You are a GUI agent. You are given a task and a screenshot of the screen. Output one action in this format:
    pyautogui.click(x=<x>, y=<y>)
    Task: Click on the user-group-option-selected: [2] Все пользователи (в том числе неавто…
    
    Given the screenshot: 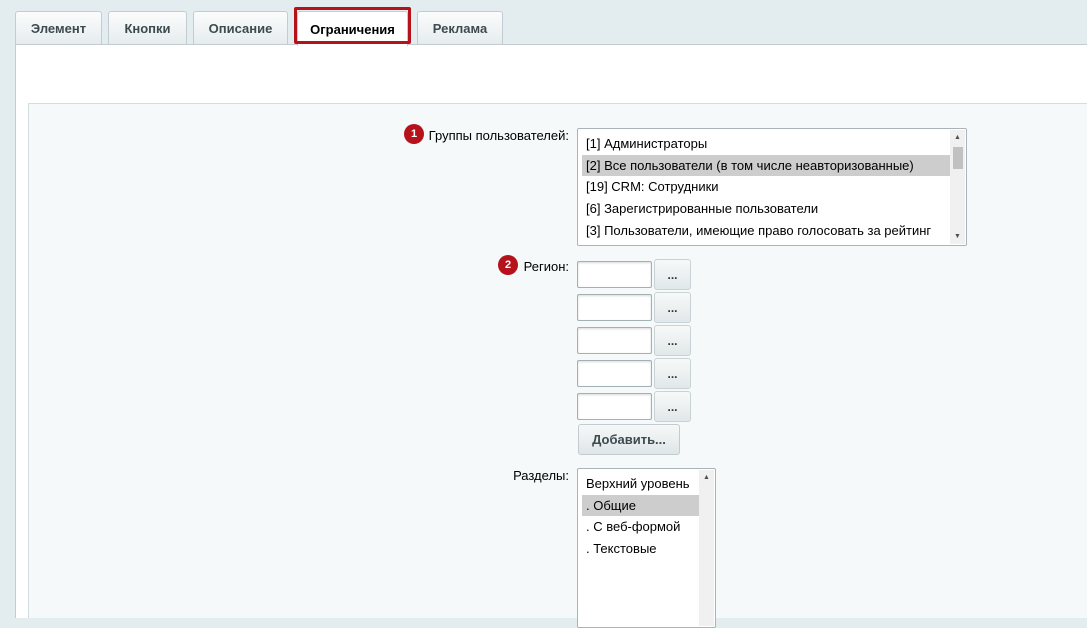 What is the action you would take?
    pyautogui.click(x=766, y=165)
    